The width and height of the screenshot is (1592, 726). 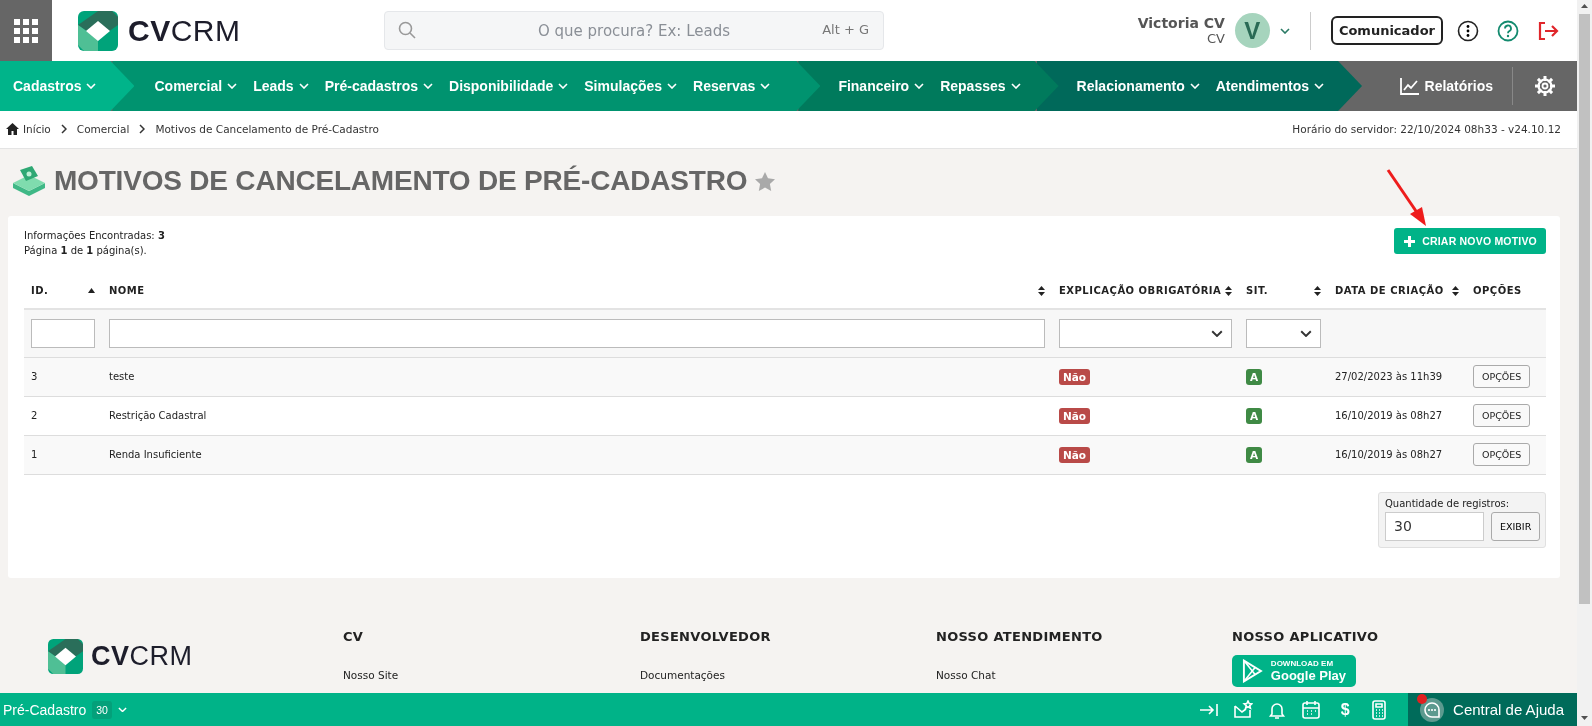 What do you see at coordinates (1446, 86) in the screenshot?
I see `reports-link: Relatórios` at bounding box center [1446, 86].